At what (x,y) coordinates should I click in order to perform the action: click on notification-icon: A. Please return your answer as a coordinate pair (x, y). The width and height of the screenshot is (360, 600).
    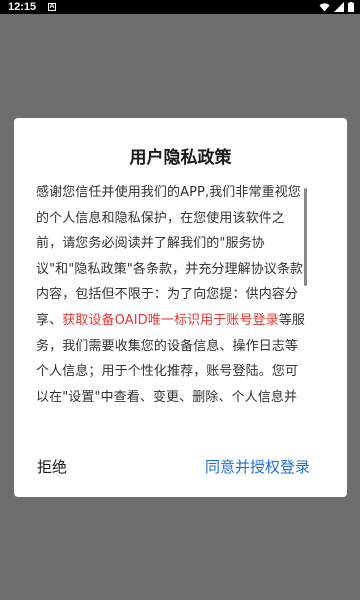
    Looking at the image, I should click on (52, 7).